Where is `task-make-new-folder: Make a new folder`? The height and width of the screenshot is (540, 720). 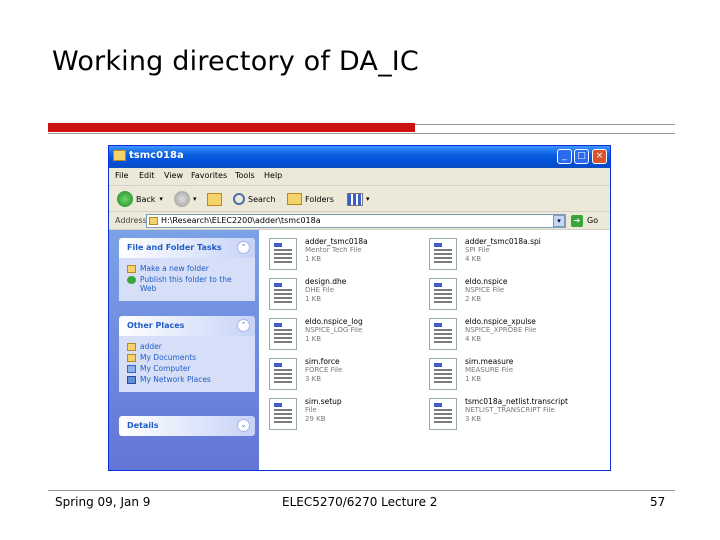 task-make-new-folder: Make a new folder is located at coordinates (188, 268).